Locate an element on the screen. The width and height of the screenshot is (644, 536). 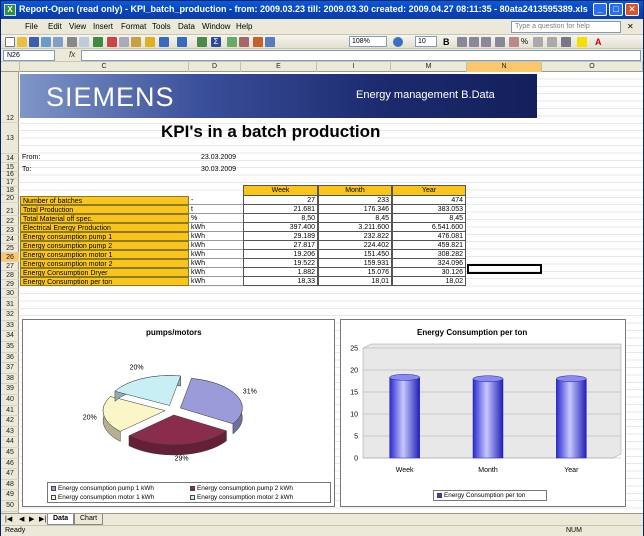
kpi-cell-week: 397.400 is located at coordinates (280, 227).